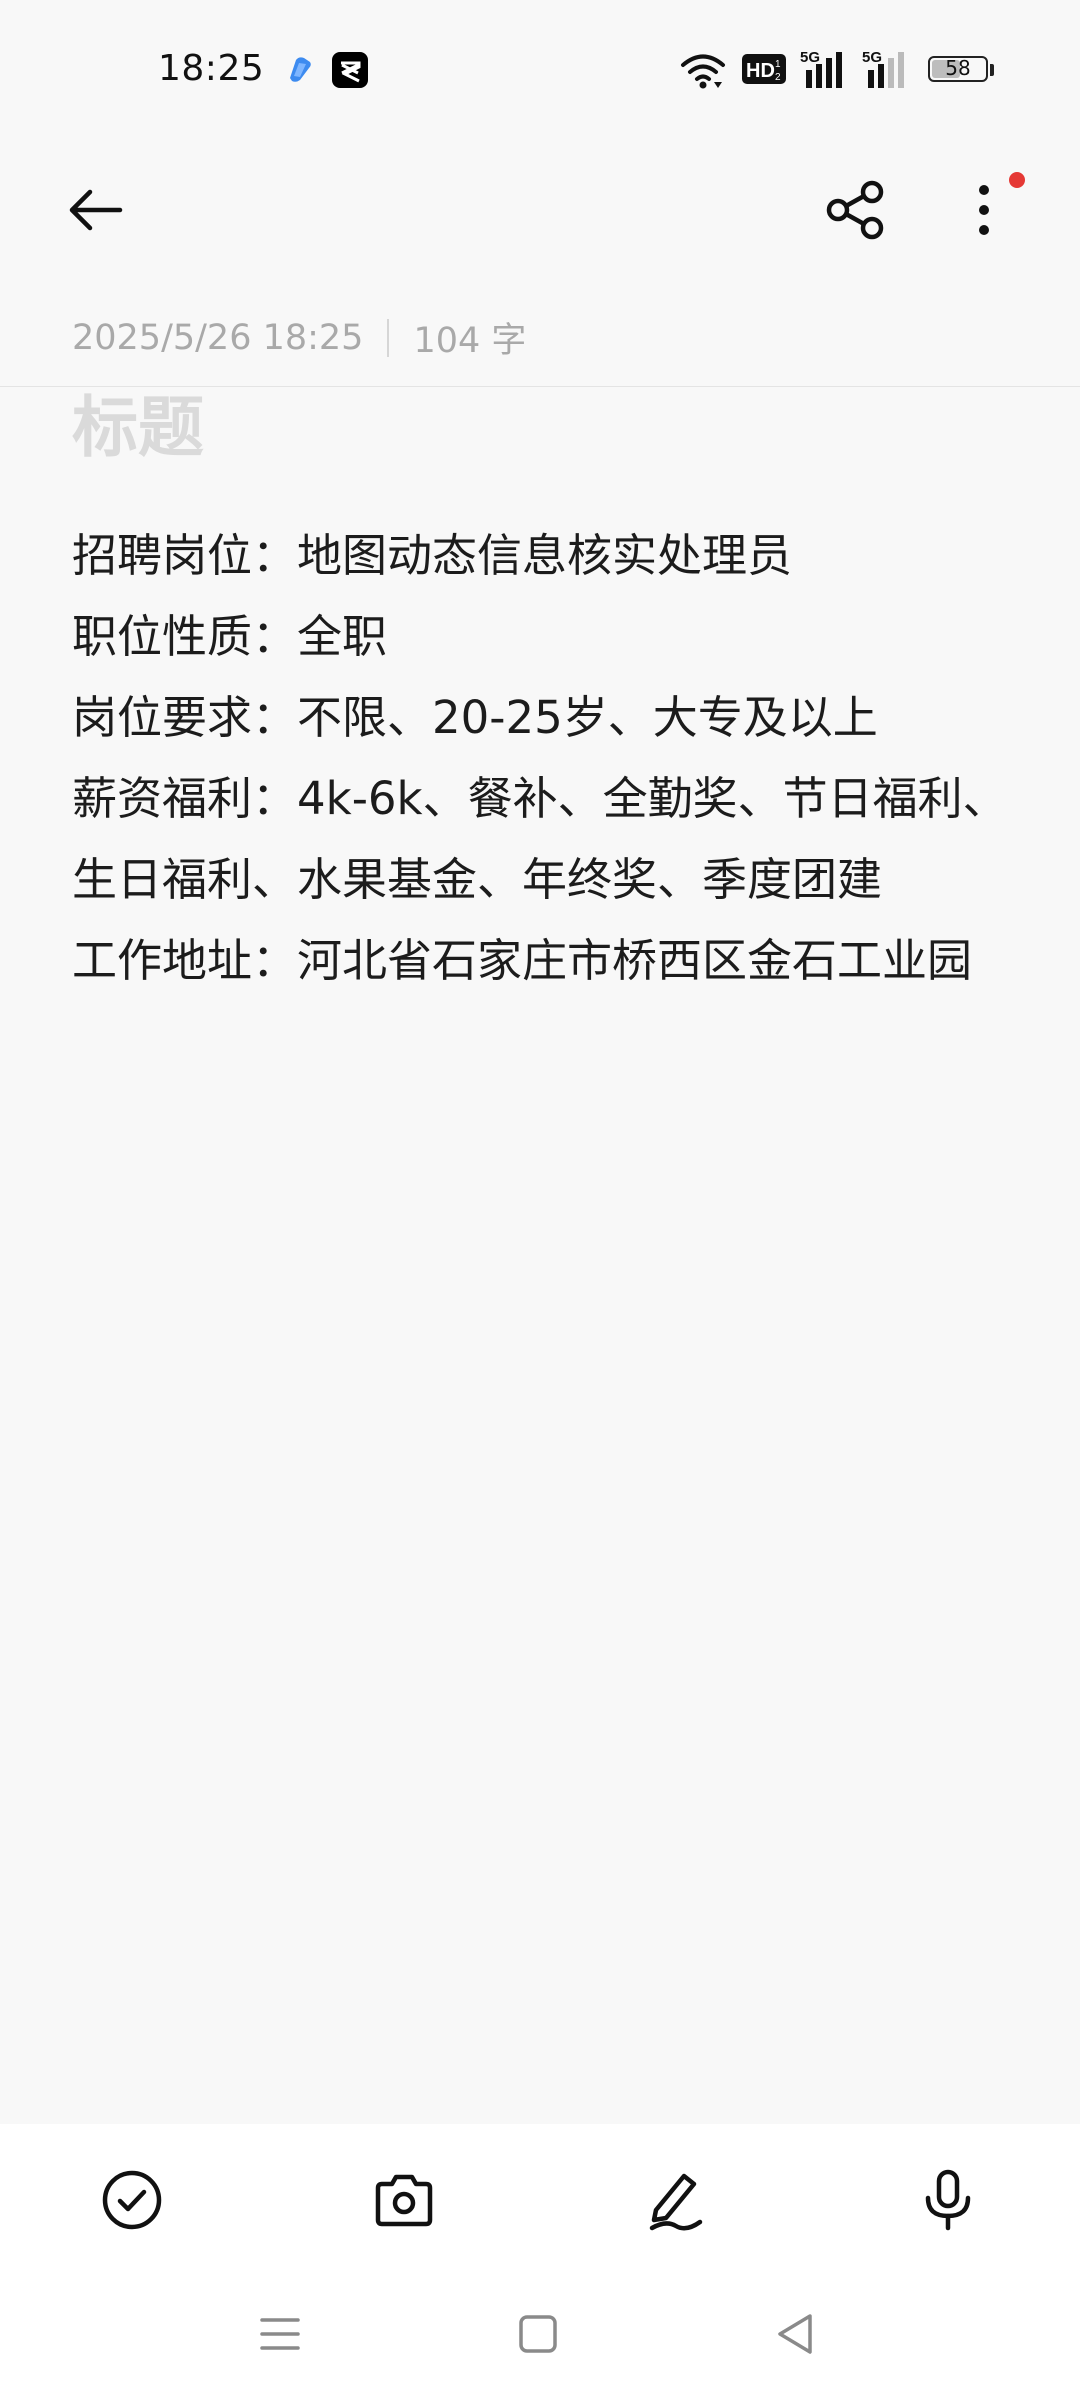 This screenshot has height=2400, width=1080. I want to click on battery-icon: 58, so click(958, 69).